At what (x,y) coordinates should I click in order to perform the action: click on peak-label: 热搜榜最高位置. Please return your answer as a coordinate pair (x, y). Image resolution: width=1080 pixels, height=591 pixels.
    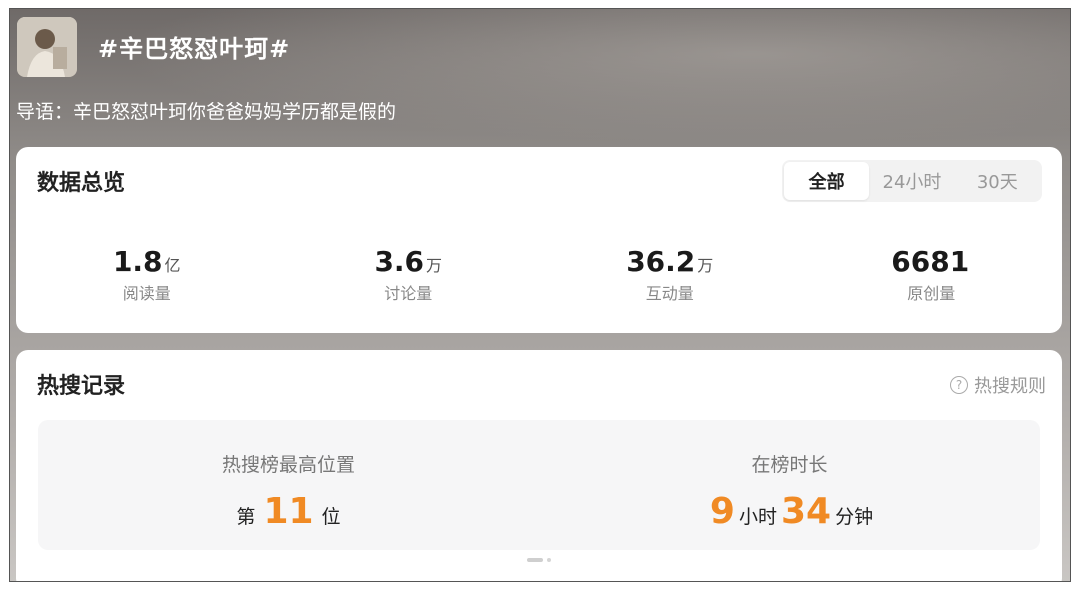
    Looking at the image, I should click on (288, 465).